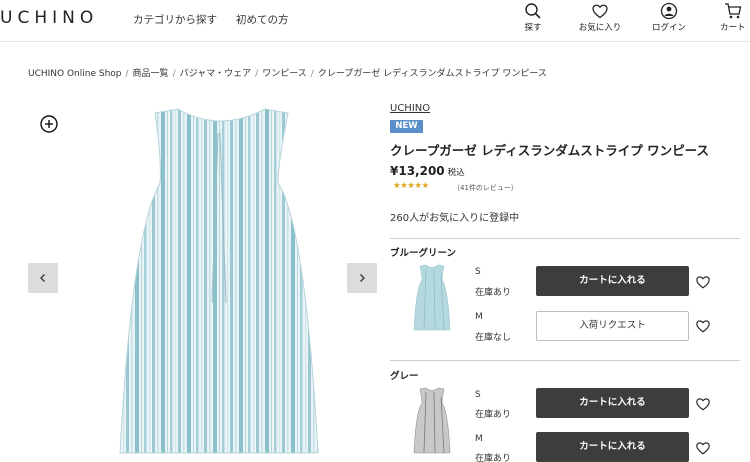 The width and height of the screenshot is (750, 462). I want to click on breadcrumb-item: パジャマ・ウェア, so click(216, 74).